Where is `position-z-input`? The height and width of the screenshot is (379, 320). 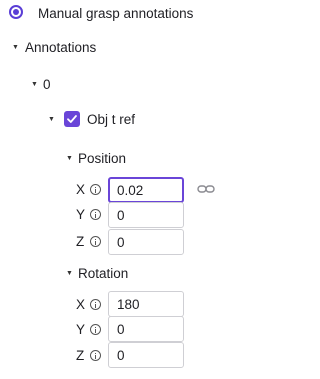 position-z-input is located at coordinates (146, 242).